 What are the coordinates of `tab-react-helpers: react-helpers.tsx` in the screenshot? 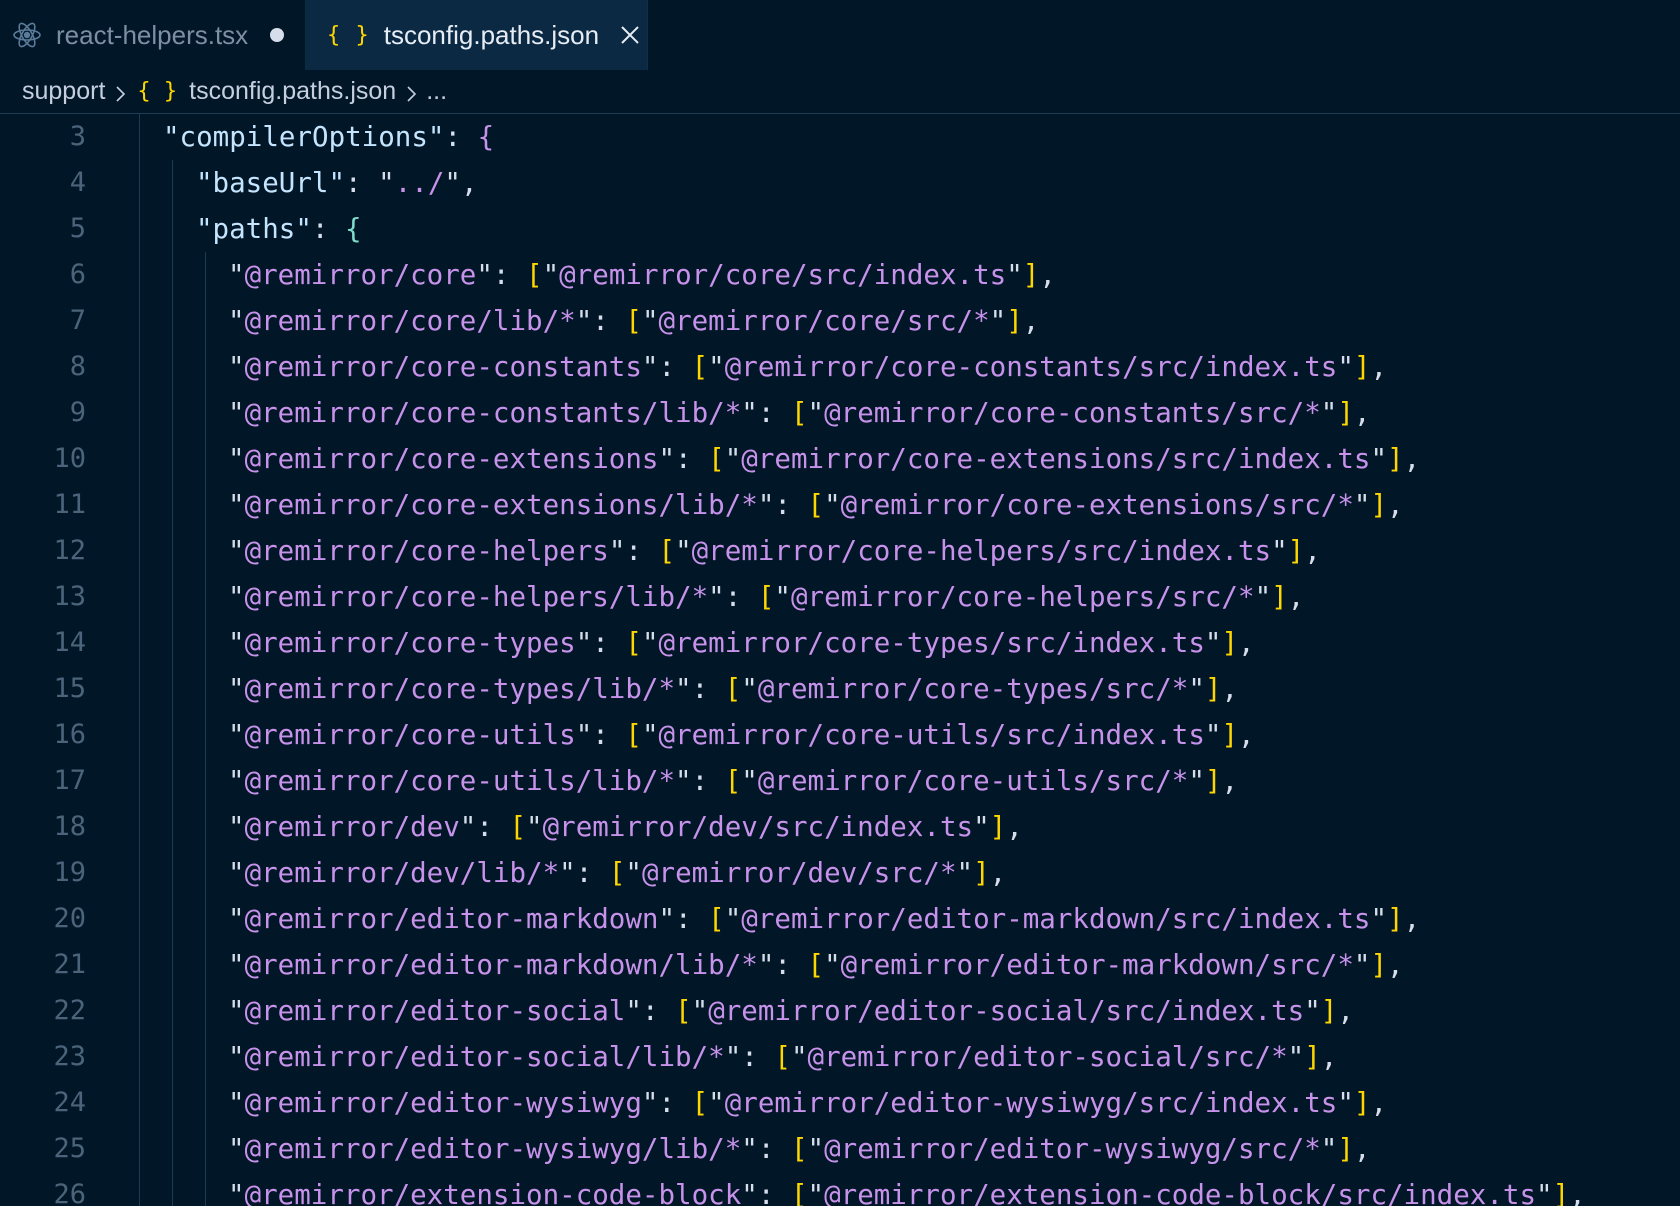 It's located at (152, 35).